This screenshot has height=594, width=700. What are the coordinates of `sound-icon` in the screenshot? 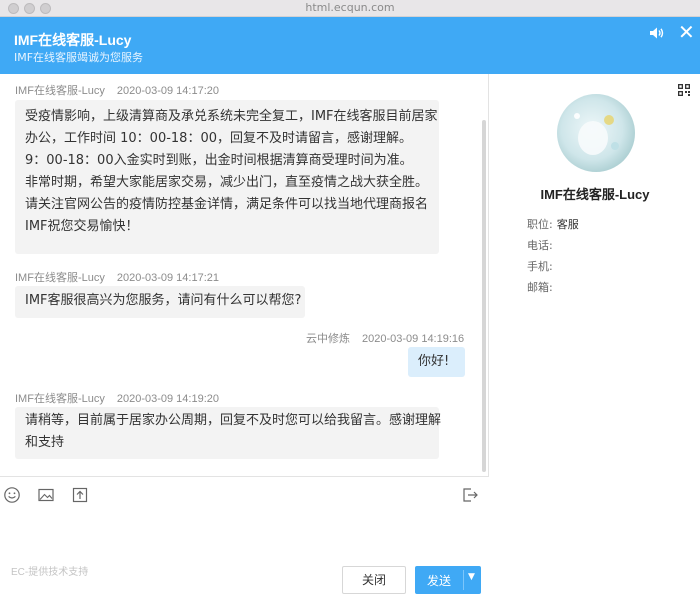 It's located at (657, 33).